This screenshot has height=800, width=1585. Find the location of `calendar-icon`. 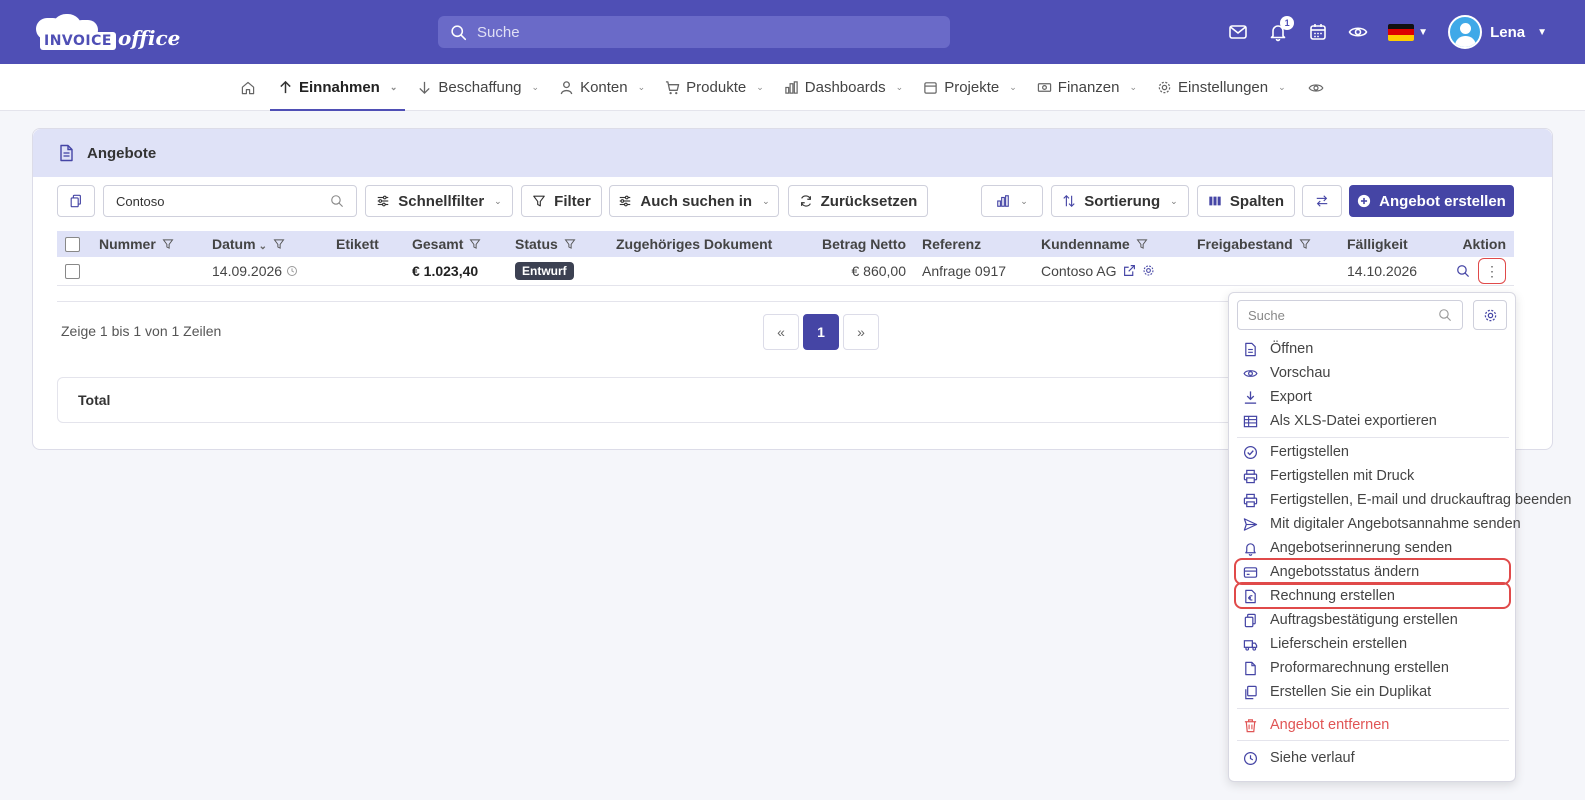

calendar-icon is located at coordinates (1318, 32).